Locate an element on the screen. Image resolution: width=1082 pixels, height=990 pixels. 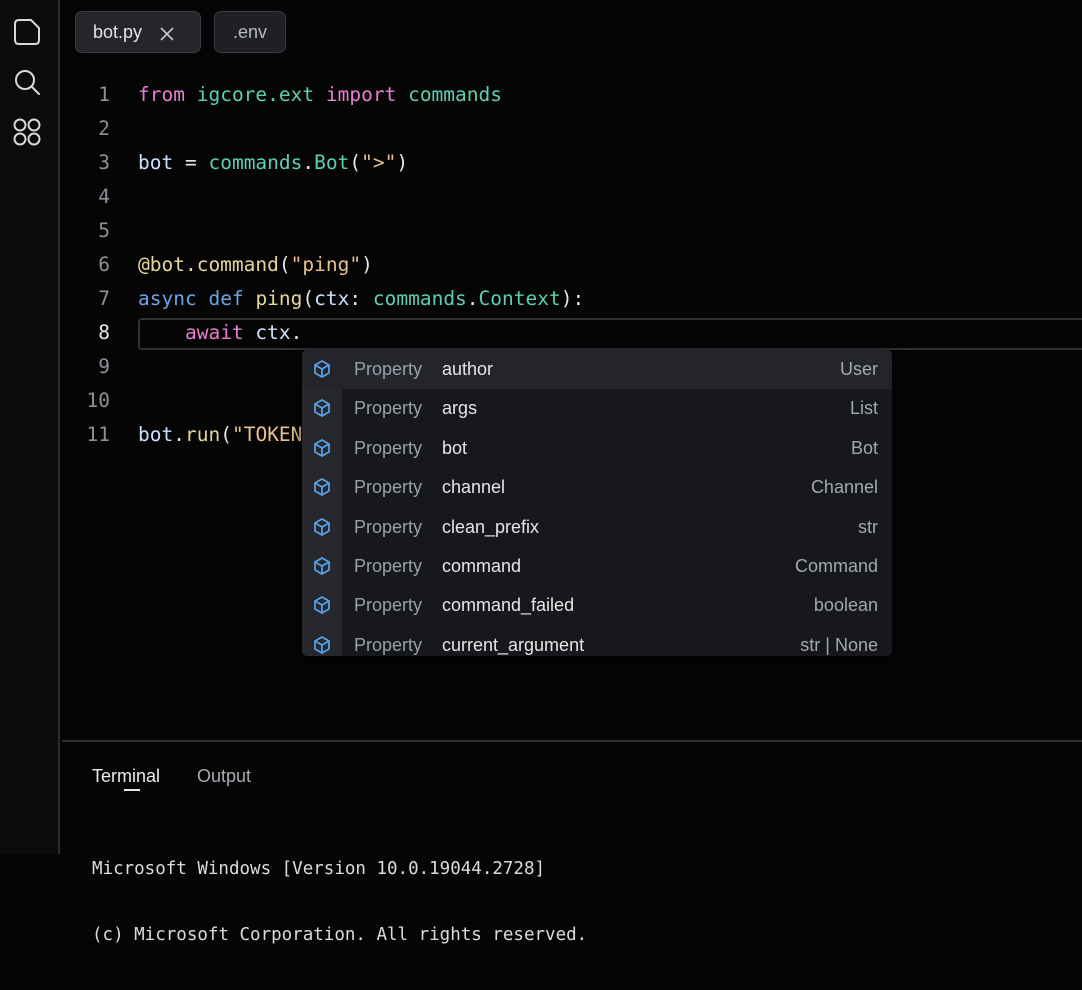
code-line: 8 await ctx. is located at coordinates (572, 333).